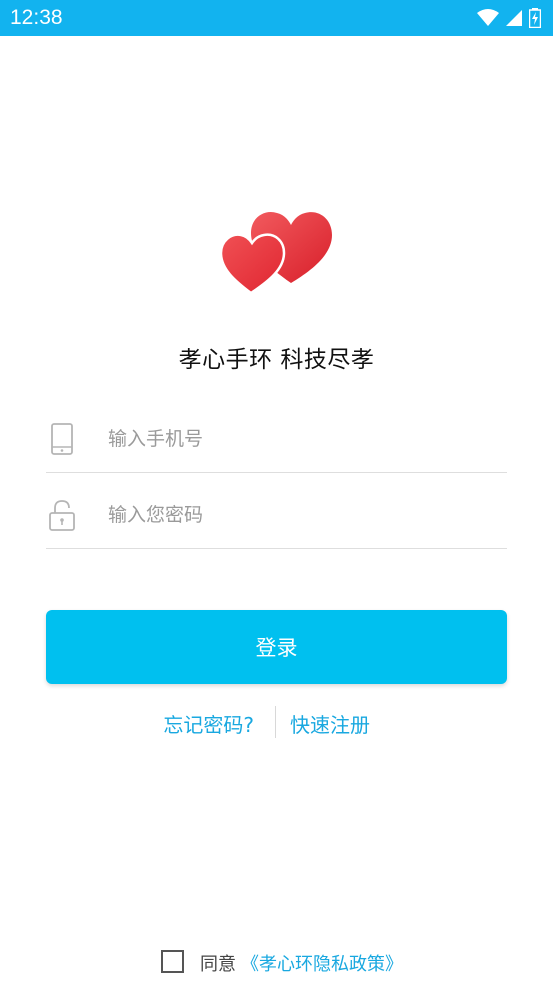 The width and height of the screenshot is (553, 984). Describe the element at coordinates (218, 964) in the screenshot. I see `agree-label: 同意` at that location.